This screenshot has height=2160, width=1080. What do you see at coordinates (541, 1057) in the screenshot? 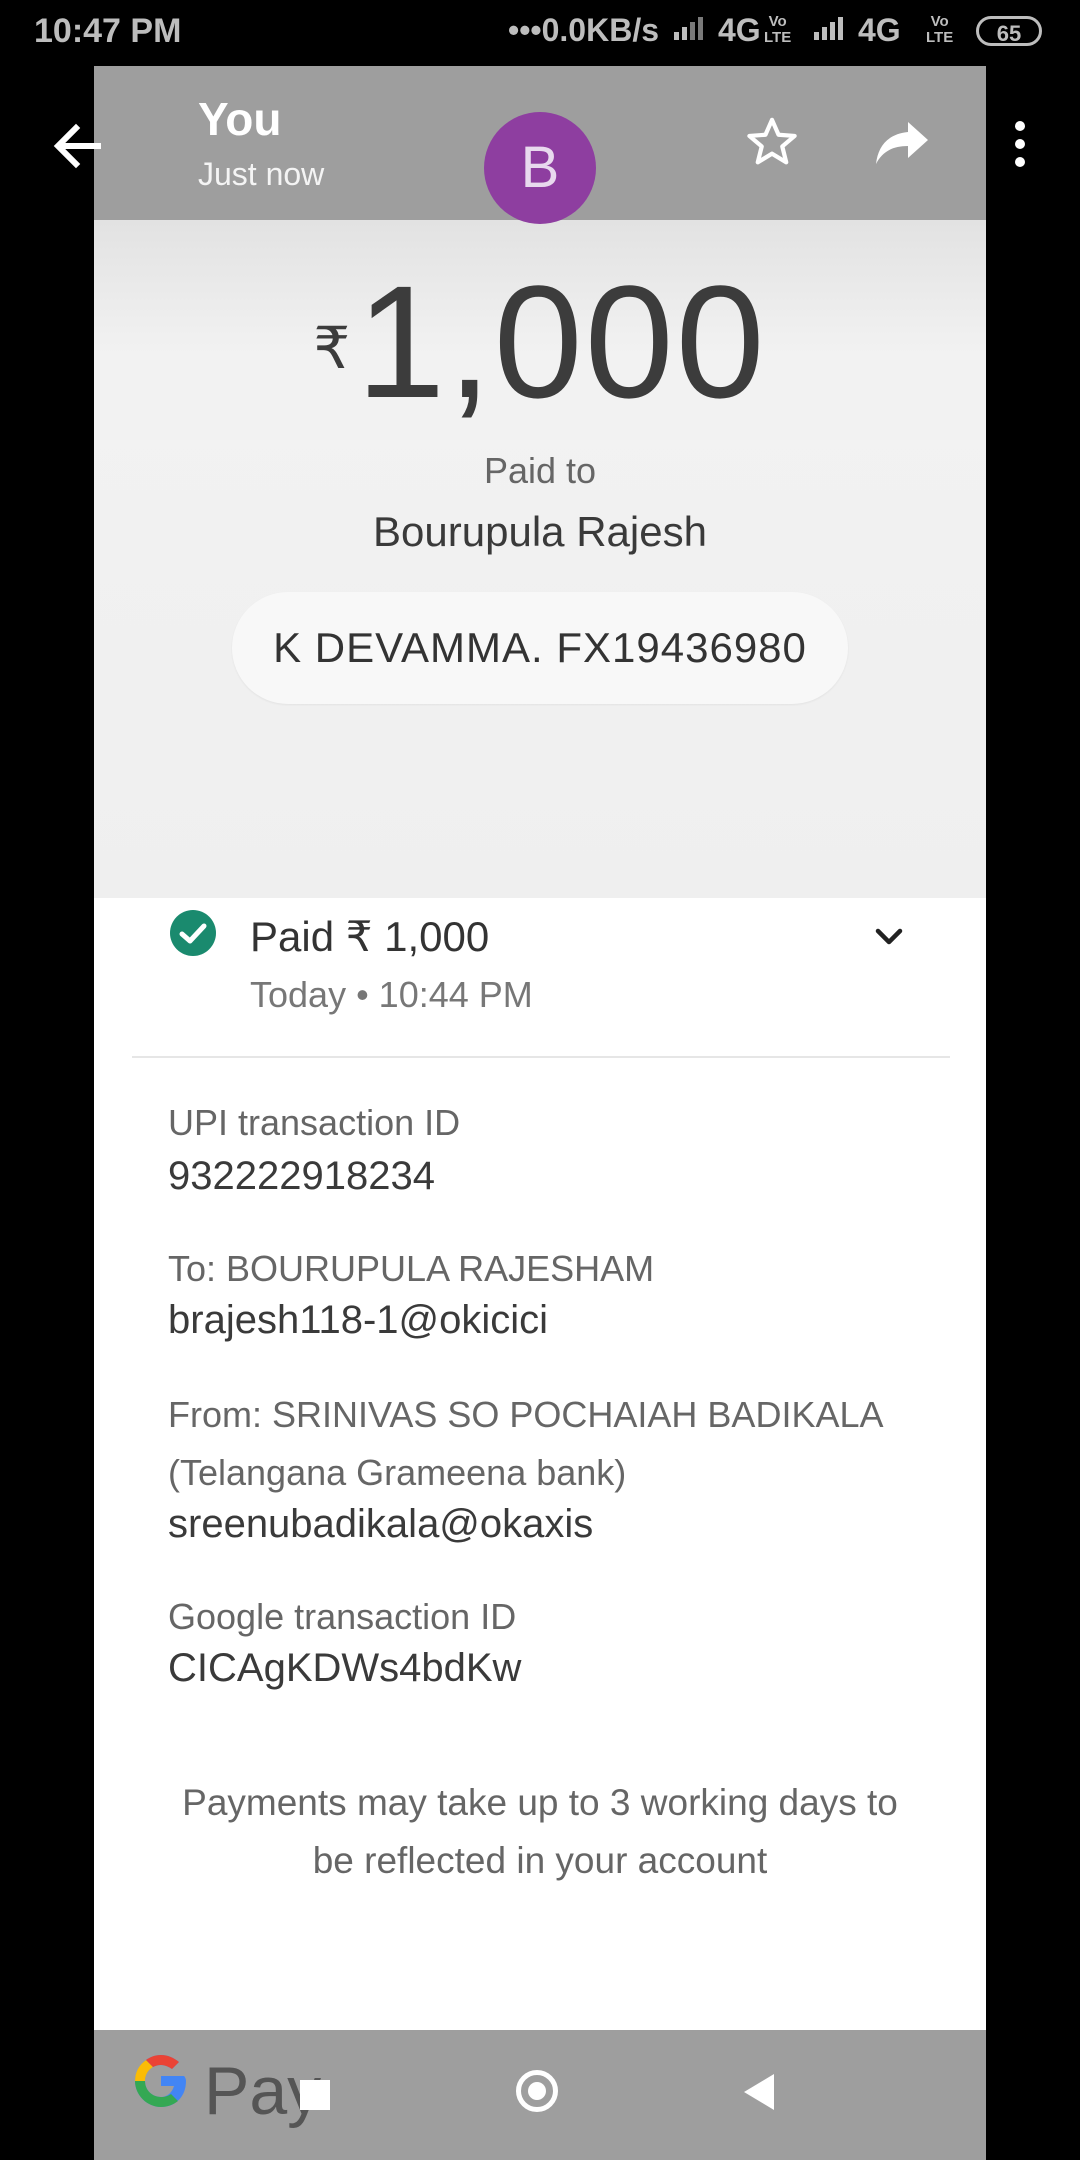
I see `divider` at bounding box center [541, 1057].